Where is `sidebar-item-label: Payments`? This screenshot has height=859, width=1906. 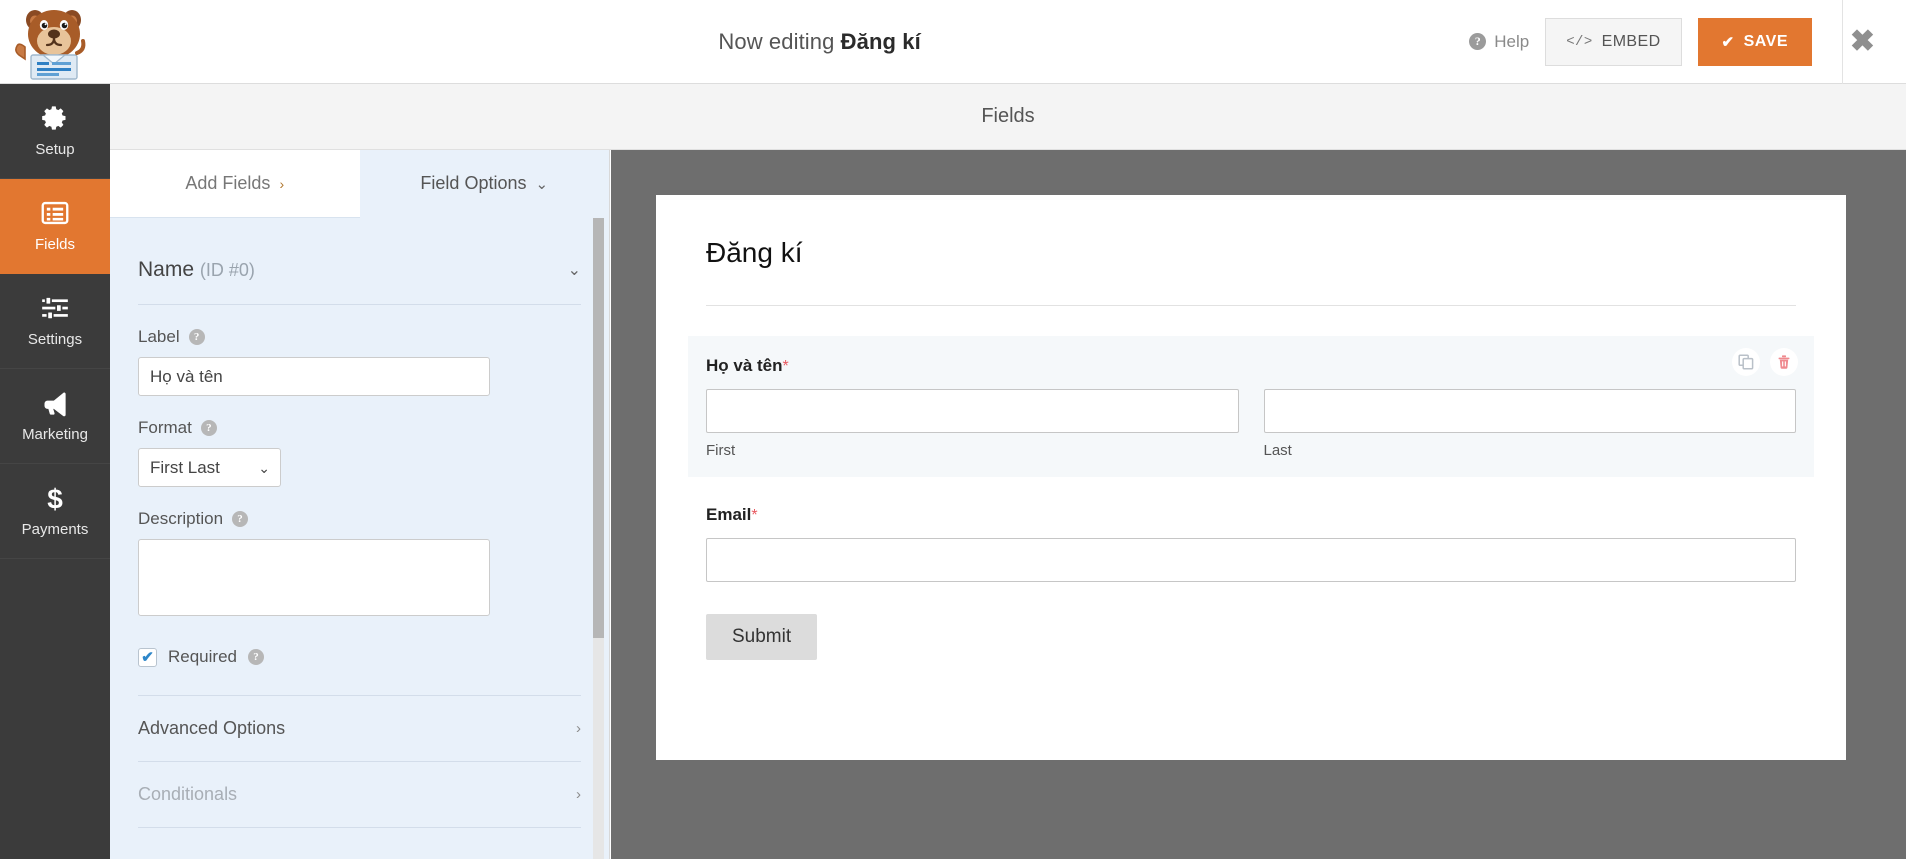
sidebar-item-label: Payments is located at coordinates (55, 529).